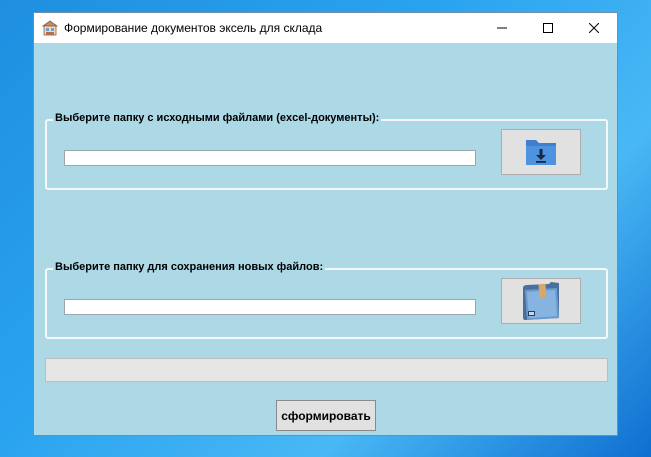  I want to click on close-icon, so click(594, 28).